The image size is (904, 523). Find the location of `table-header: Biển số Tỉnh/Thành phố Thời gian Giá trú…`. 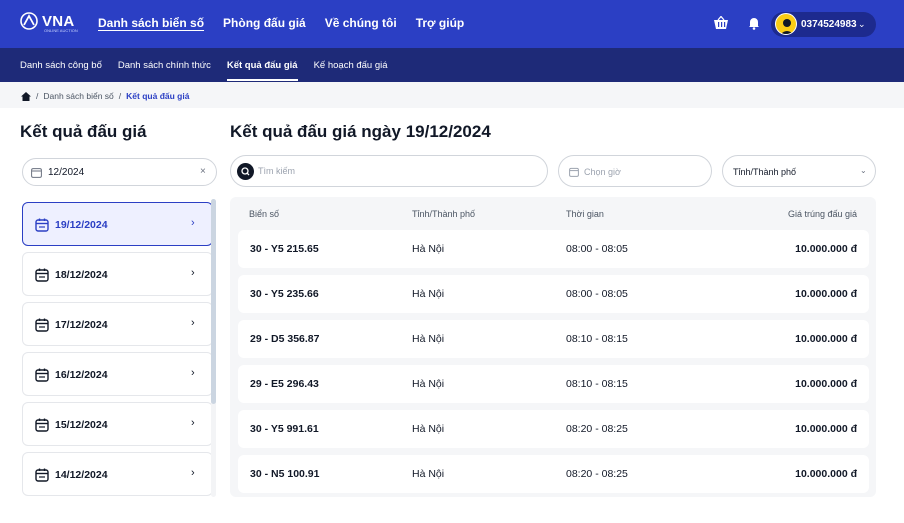

table-header: Biển số Tỉnh/Thành phố Thời gian Giá trú… is located at coordinates (553, 213).